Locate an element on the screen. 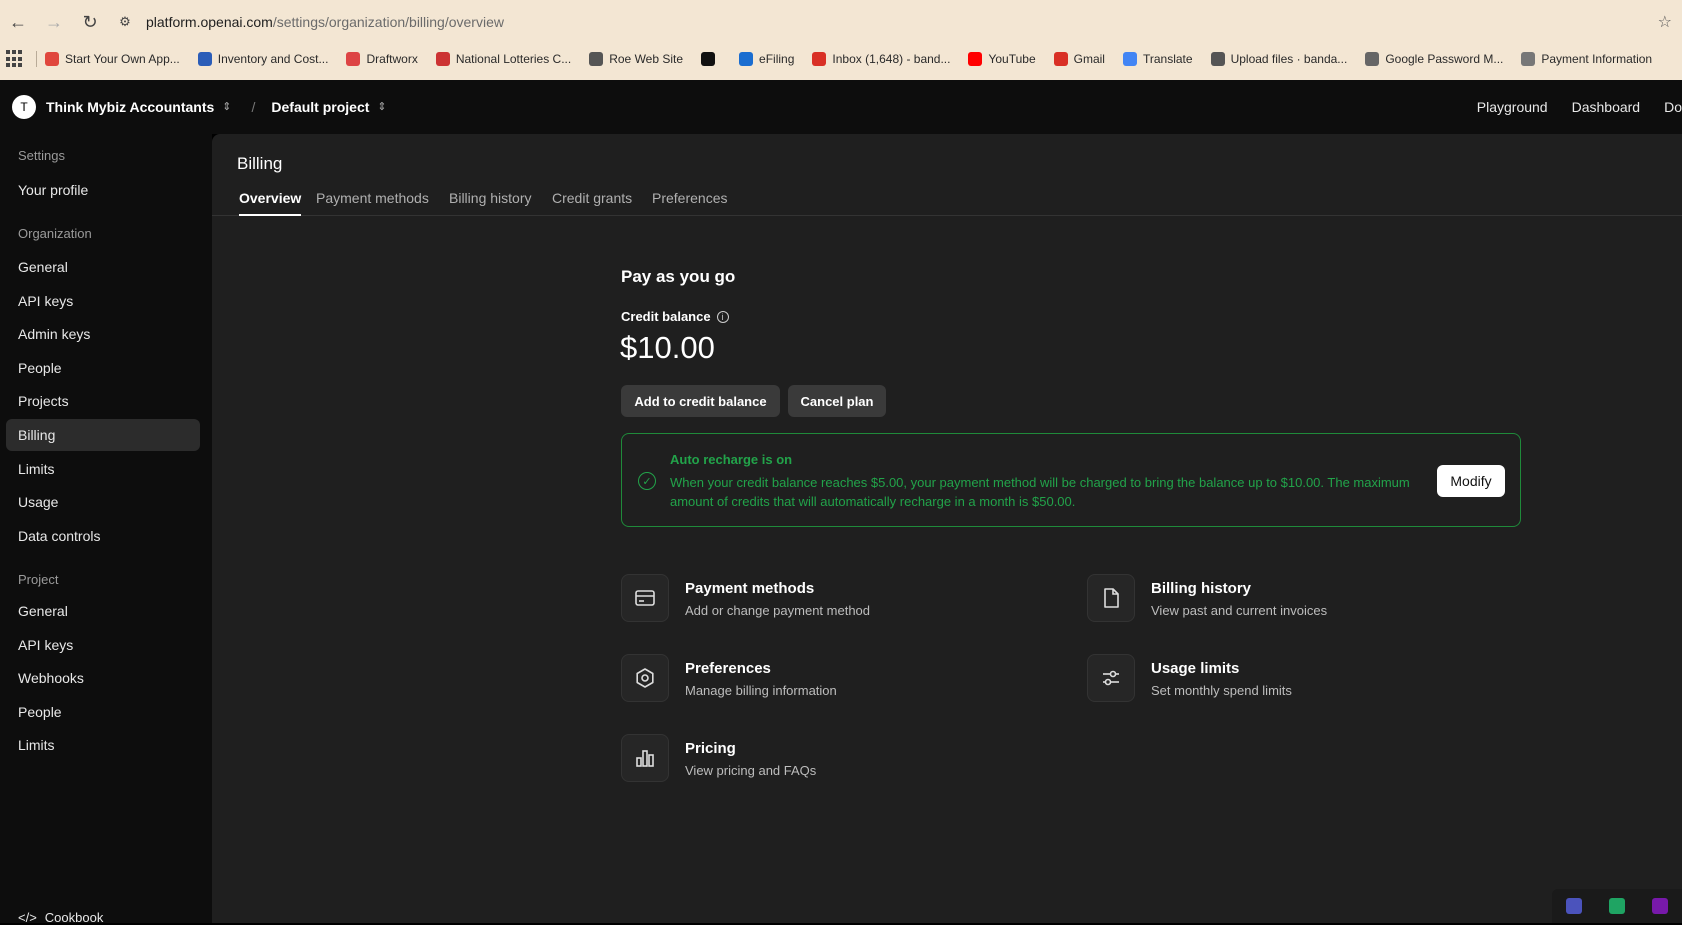  add-credit-button: Add to credit balance is located at coordinates (700, 401).